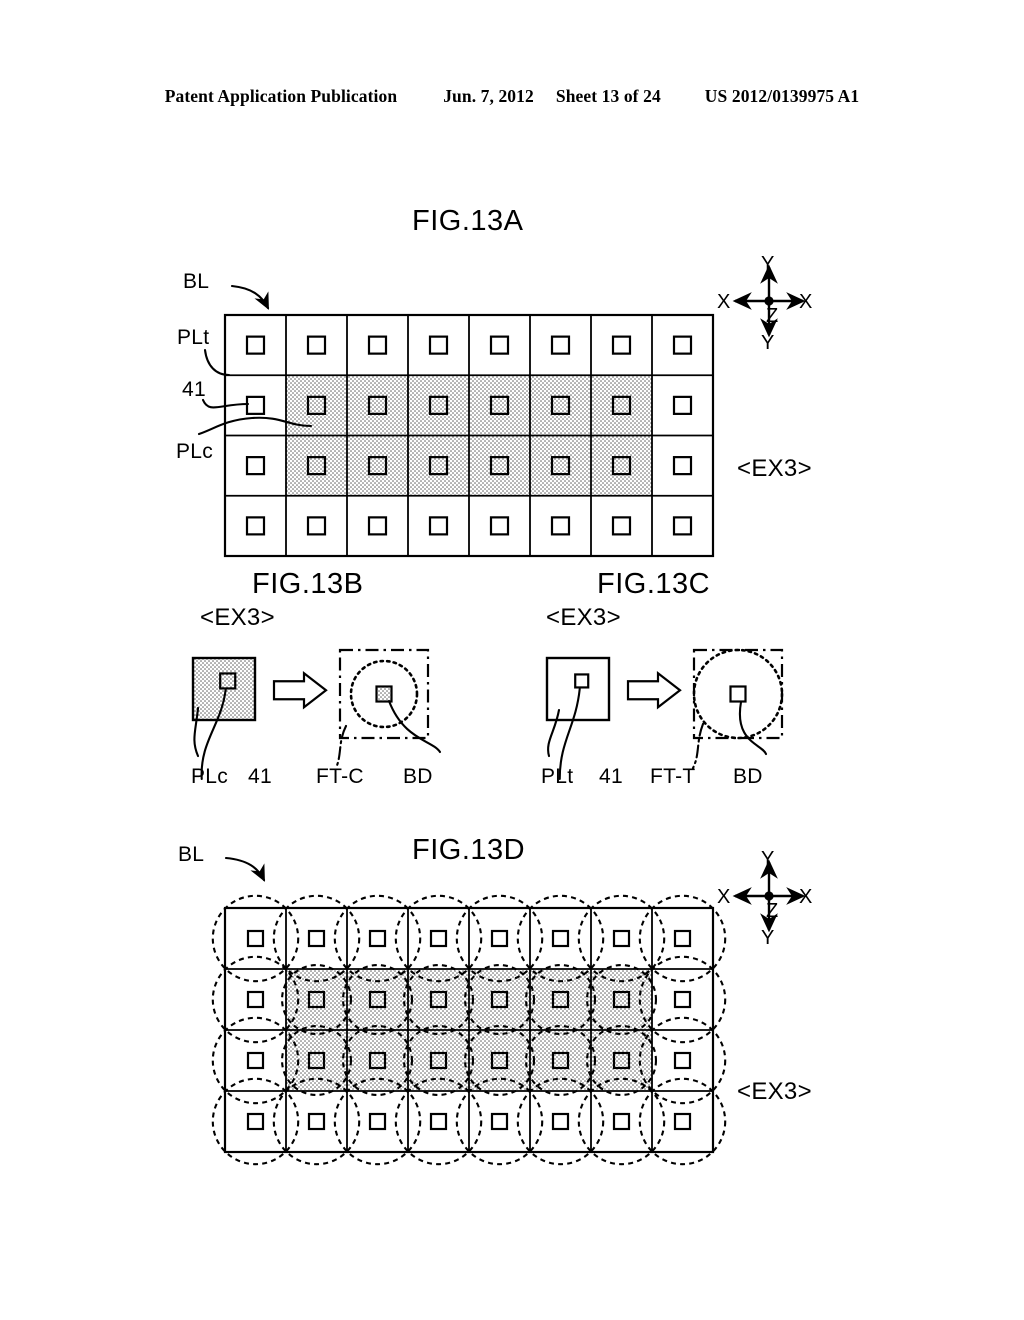 The width and height of the screenshot is (1024, 1320). I want to click on figure-13a-canvas, so click(501, 411).